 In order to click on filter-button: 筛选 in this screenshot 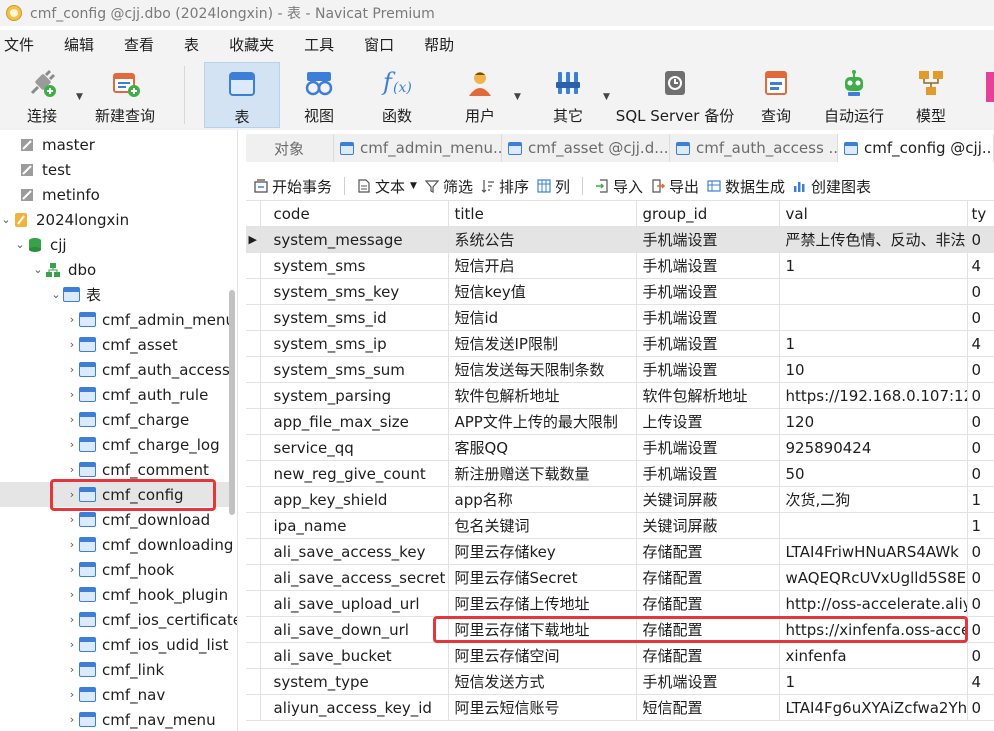, I will do `click(448, 186)`.